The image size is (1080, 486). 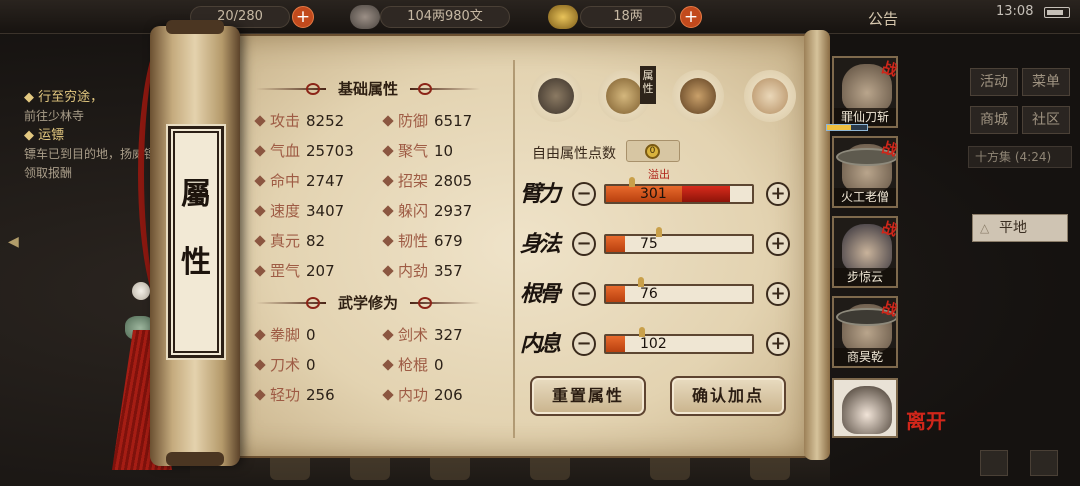 What do you see at coordinates (584, 344) in the screenshot?
I see `breath-minus-button: −` at bounding box center [584, 344].